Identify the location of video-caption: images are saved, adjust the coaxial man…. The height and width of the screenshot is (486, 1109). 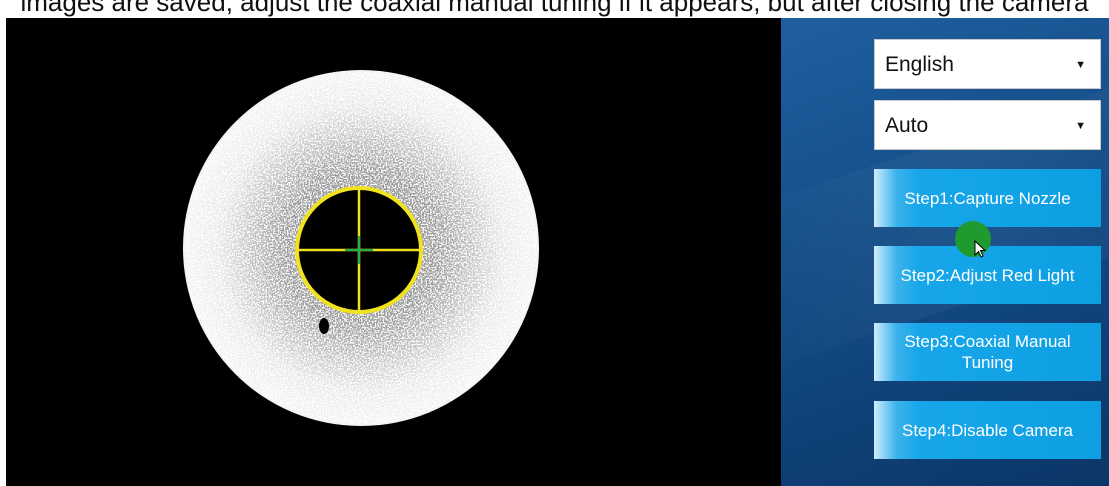
(554, 9).